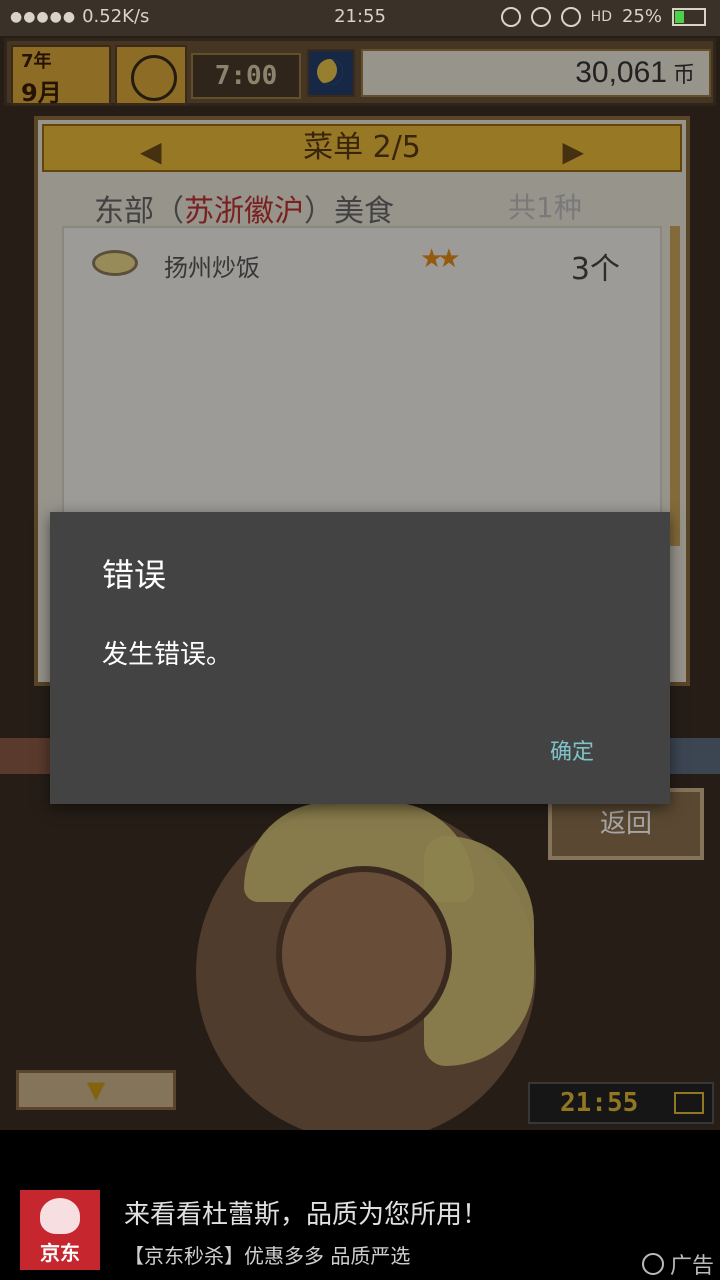  I want to click on ad-title: 来看看杜蕾斯，品质为您所用！, so click(306, 1215).